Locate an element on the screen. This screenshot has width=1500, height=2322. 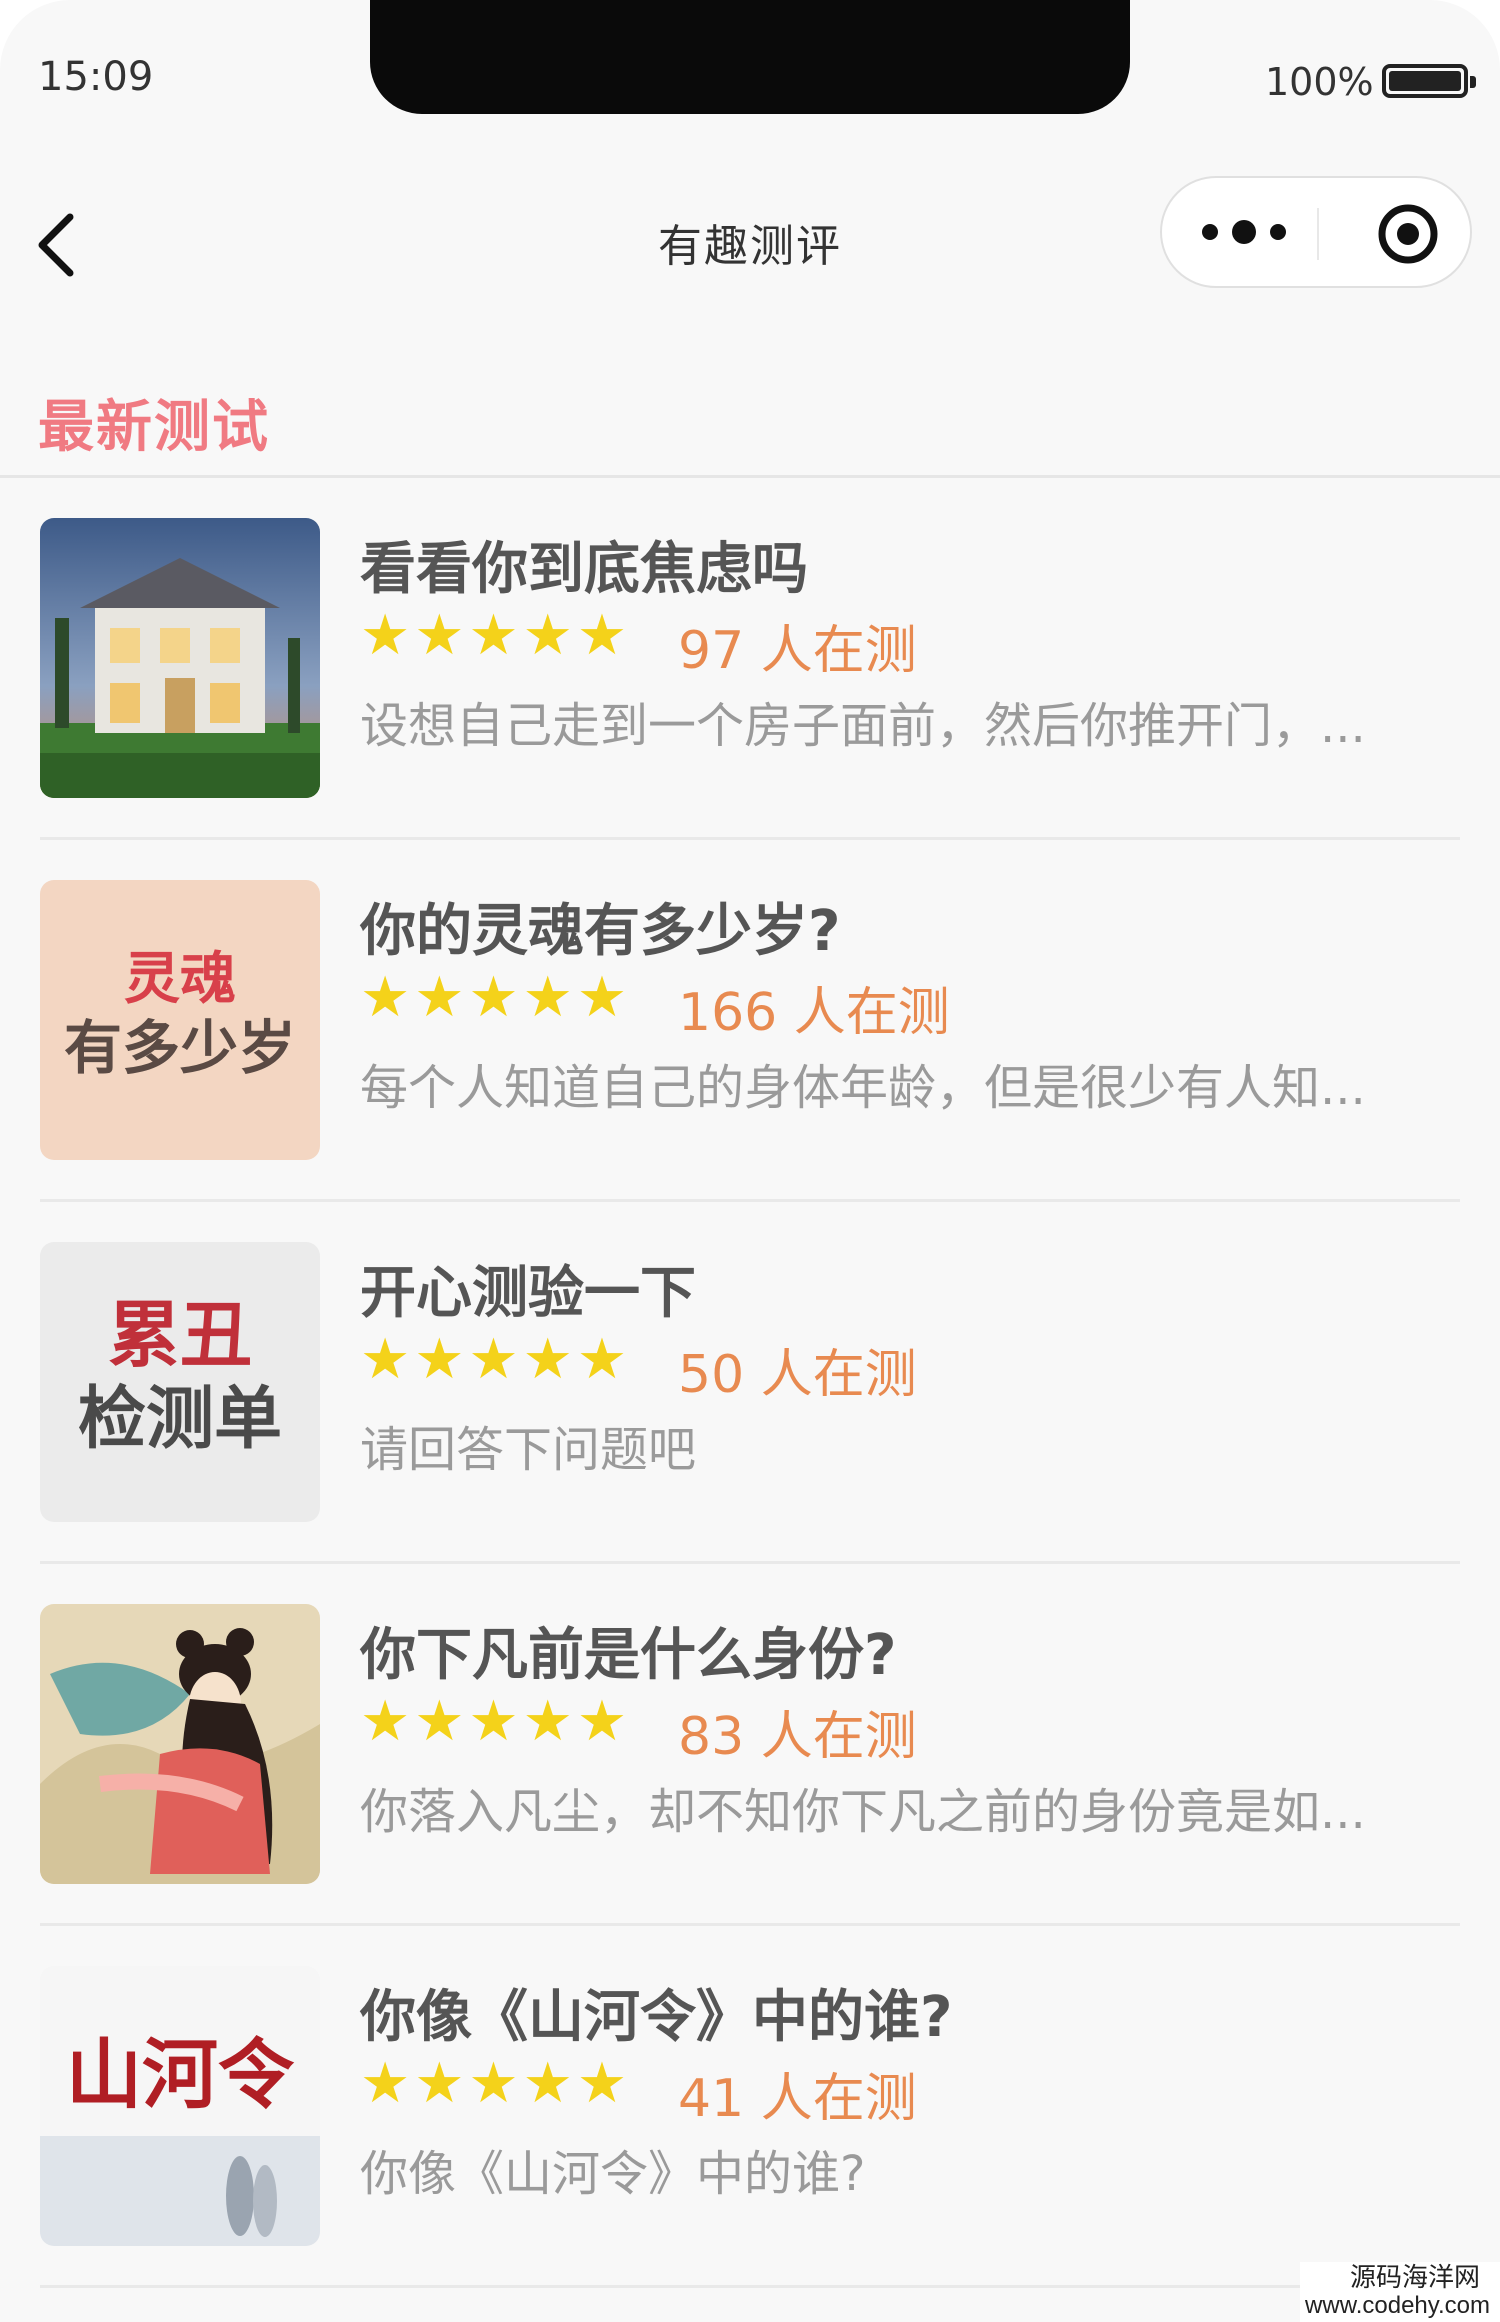
house-photo-icon is located at coordinates (180, 658).